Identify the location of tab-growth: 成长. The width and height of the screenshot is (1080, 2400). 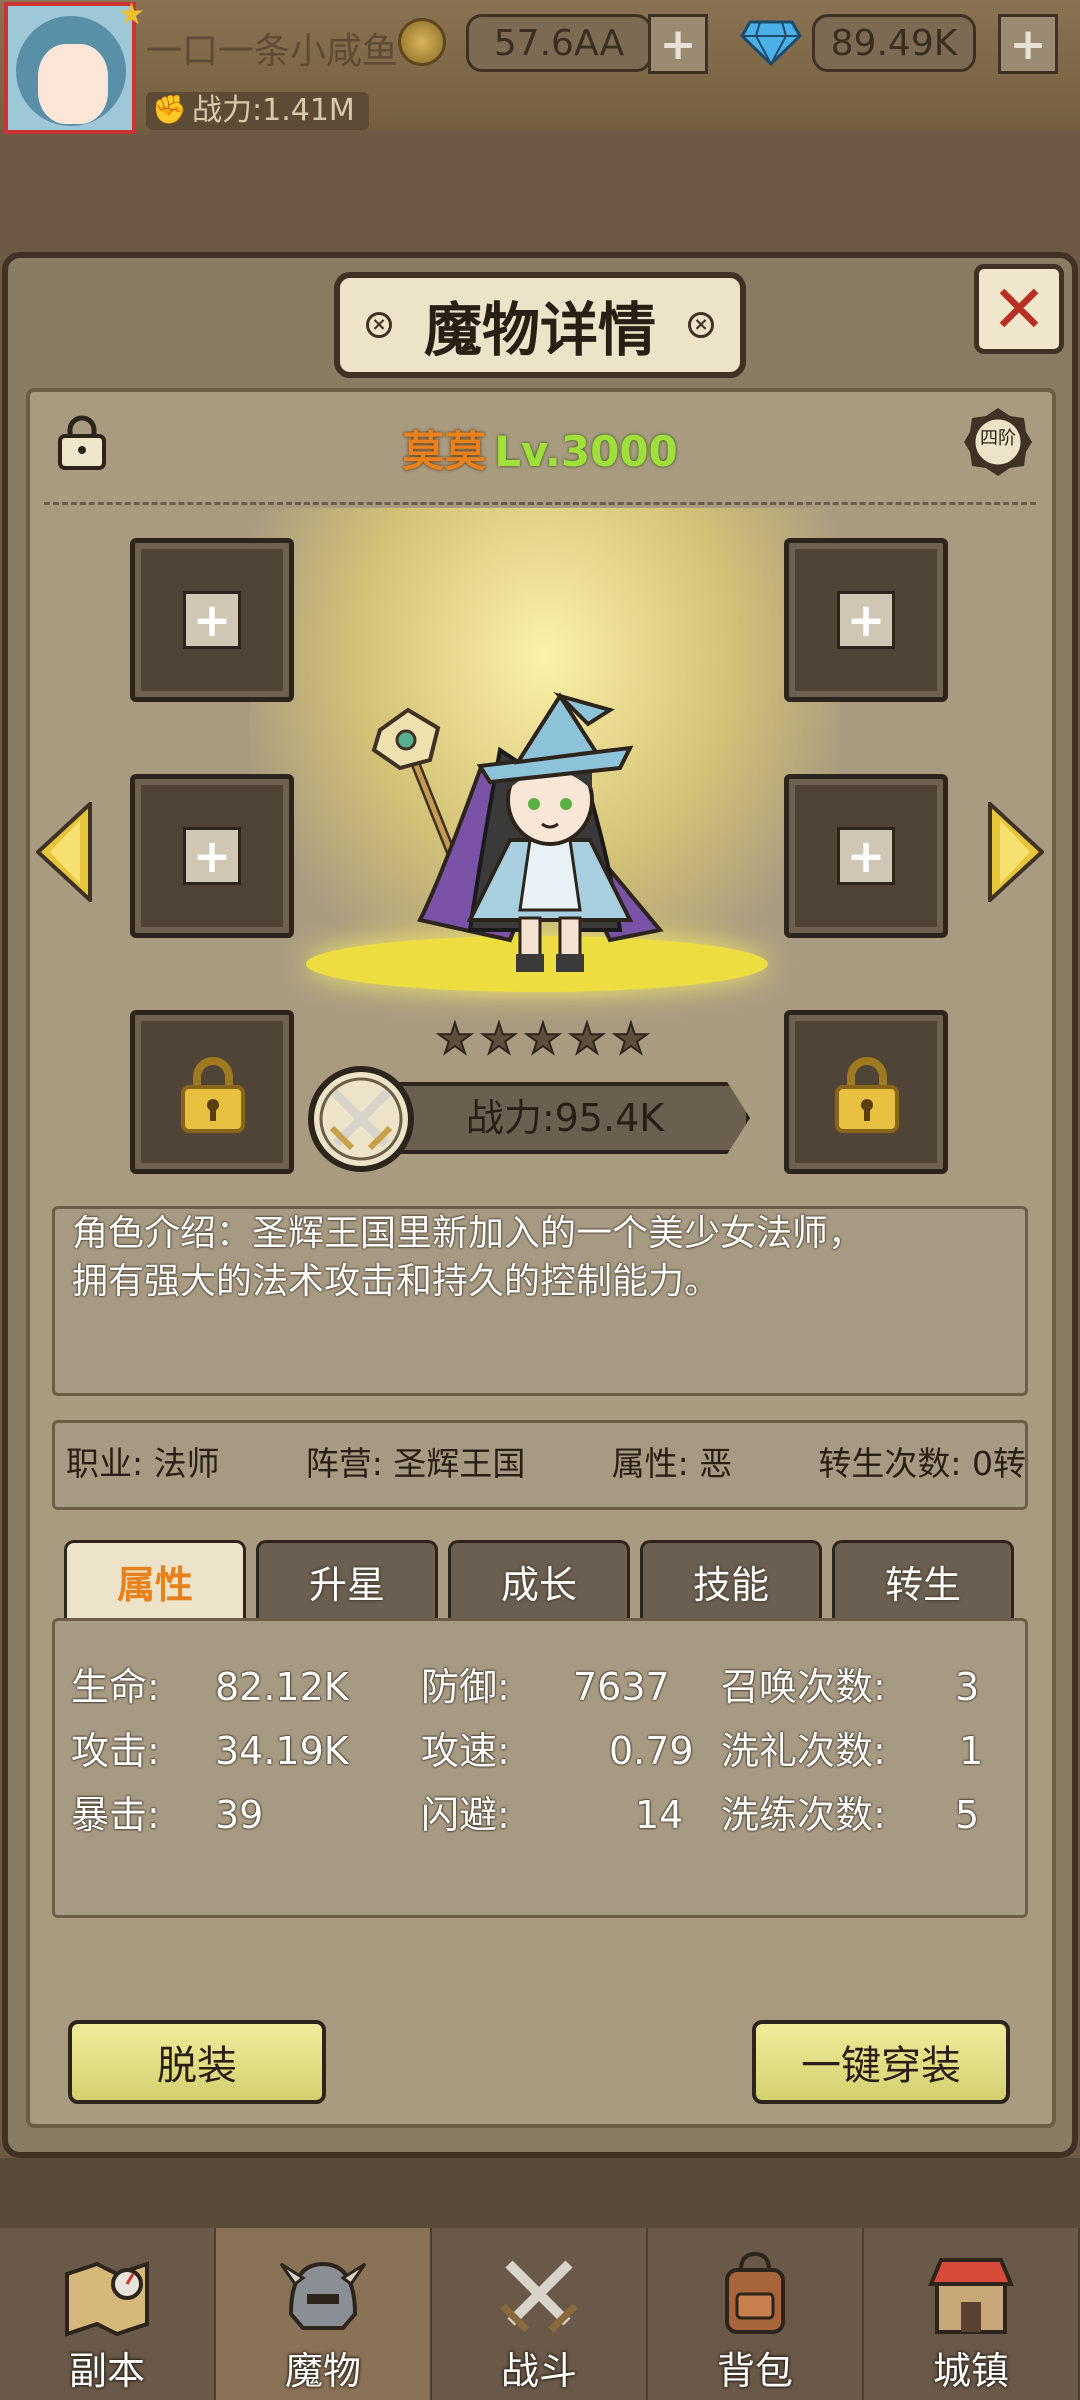
(539, 1580).